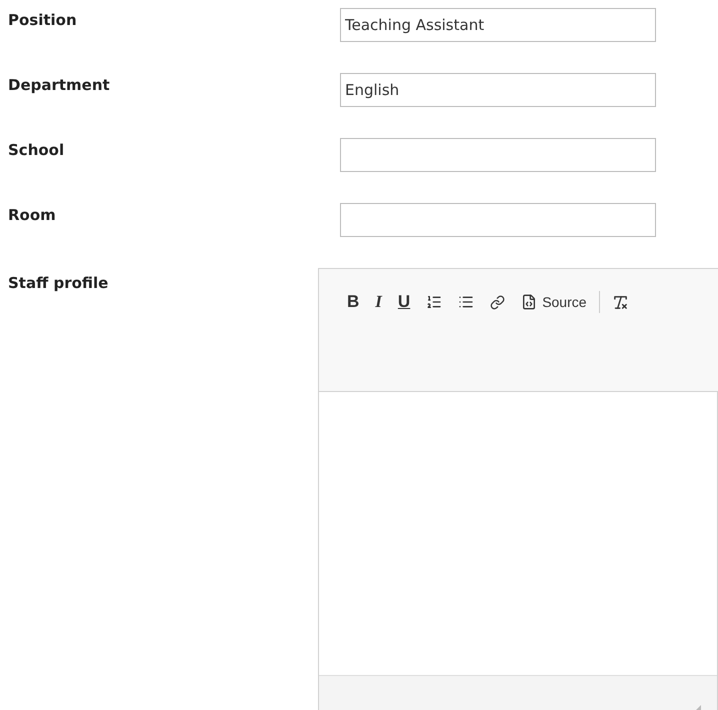 This screenshot has width=718, height=710. I want to click on field-label: School, so click(37, 150).